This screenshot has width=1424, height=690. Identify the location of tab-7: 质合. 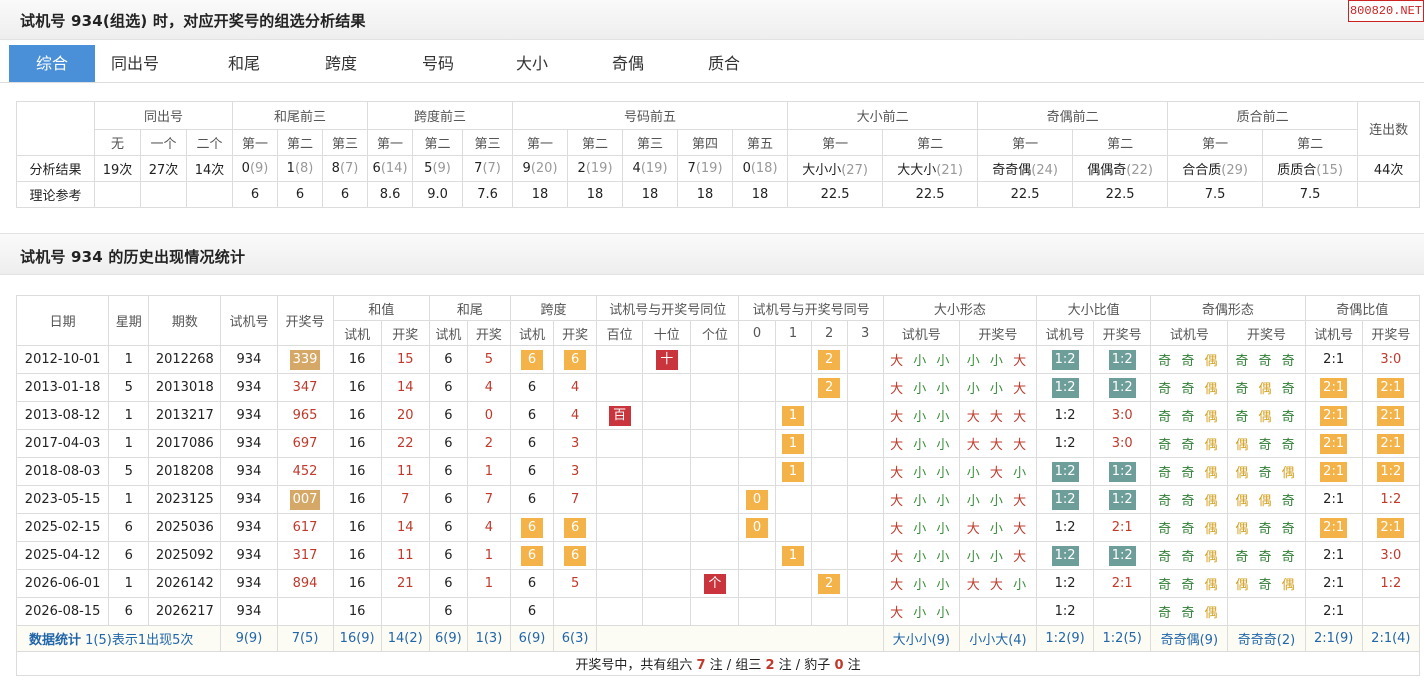
(724, 63).